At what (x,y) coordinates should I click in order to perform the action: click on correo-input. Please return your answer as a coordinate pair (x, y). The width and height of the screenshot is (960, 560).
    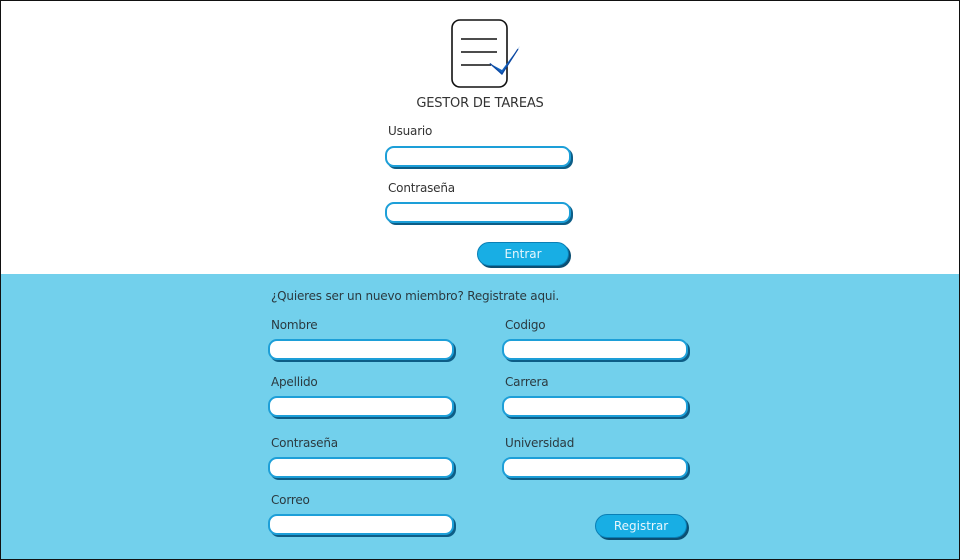
    Looking at the image, I should click on (361, 524).